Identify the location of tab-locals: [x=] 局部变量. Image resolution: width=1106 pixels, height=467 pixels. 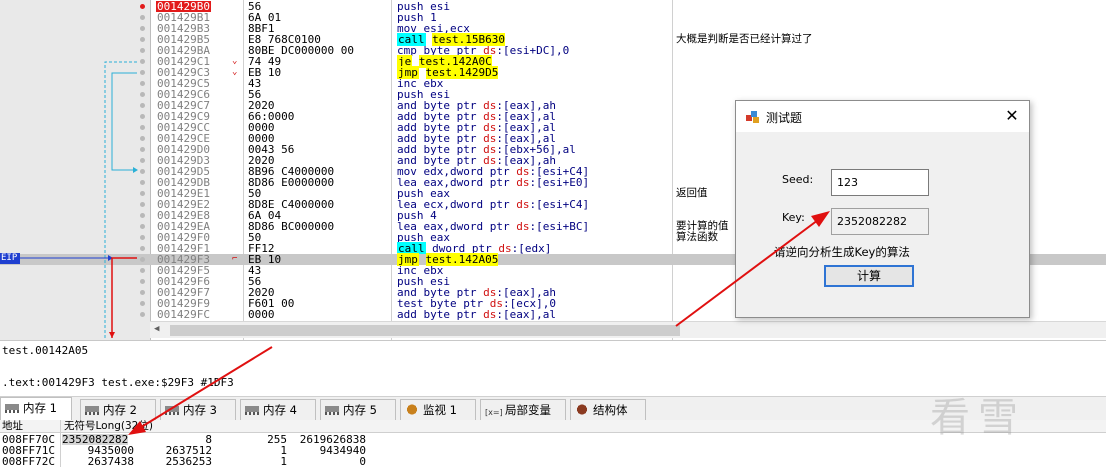
(523, 409).